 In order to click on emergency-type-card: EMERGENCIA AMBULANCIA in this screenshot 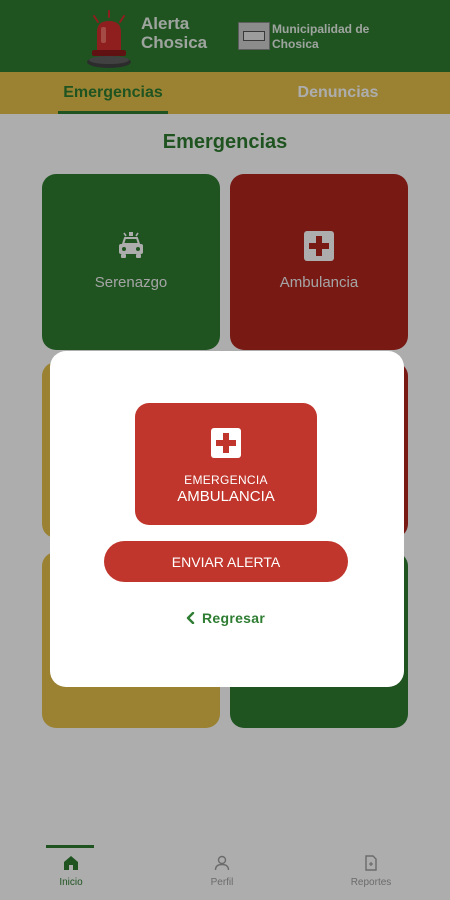, I will do `click(226, 464)`.